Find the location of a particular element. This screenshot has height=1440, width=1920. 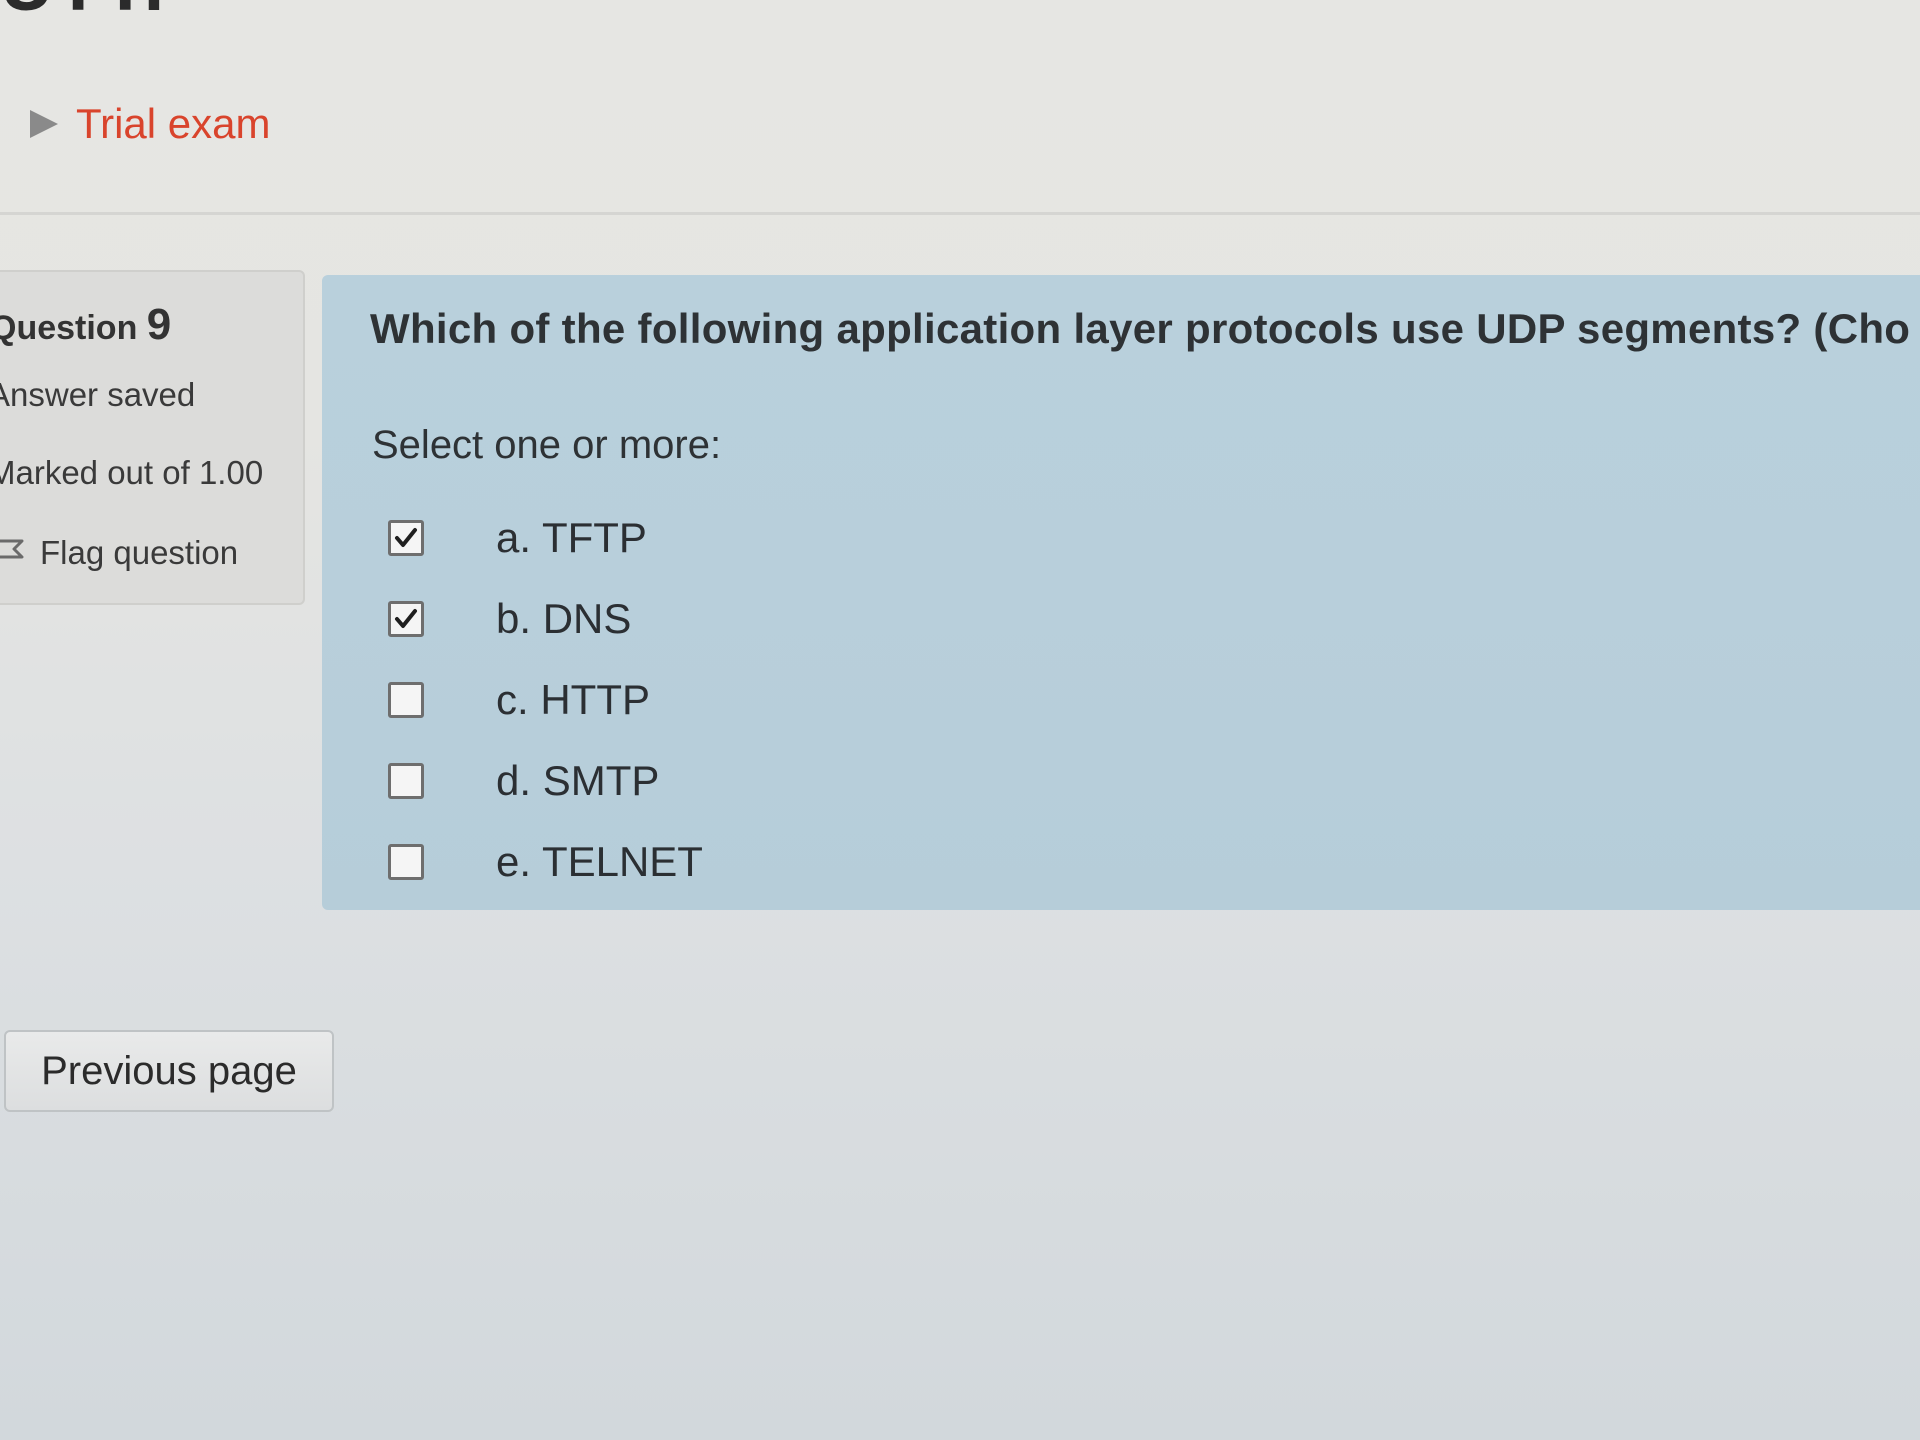

answer-checkbox-a is located at coordinates (406, 537).